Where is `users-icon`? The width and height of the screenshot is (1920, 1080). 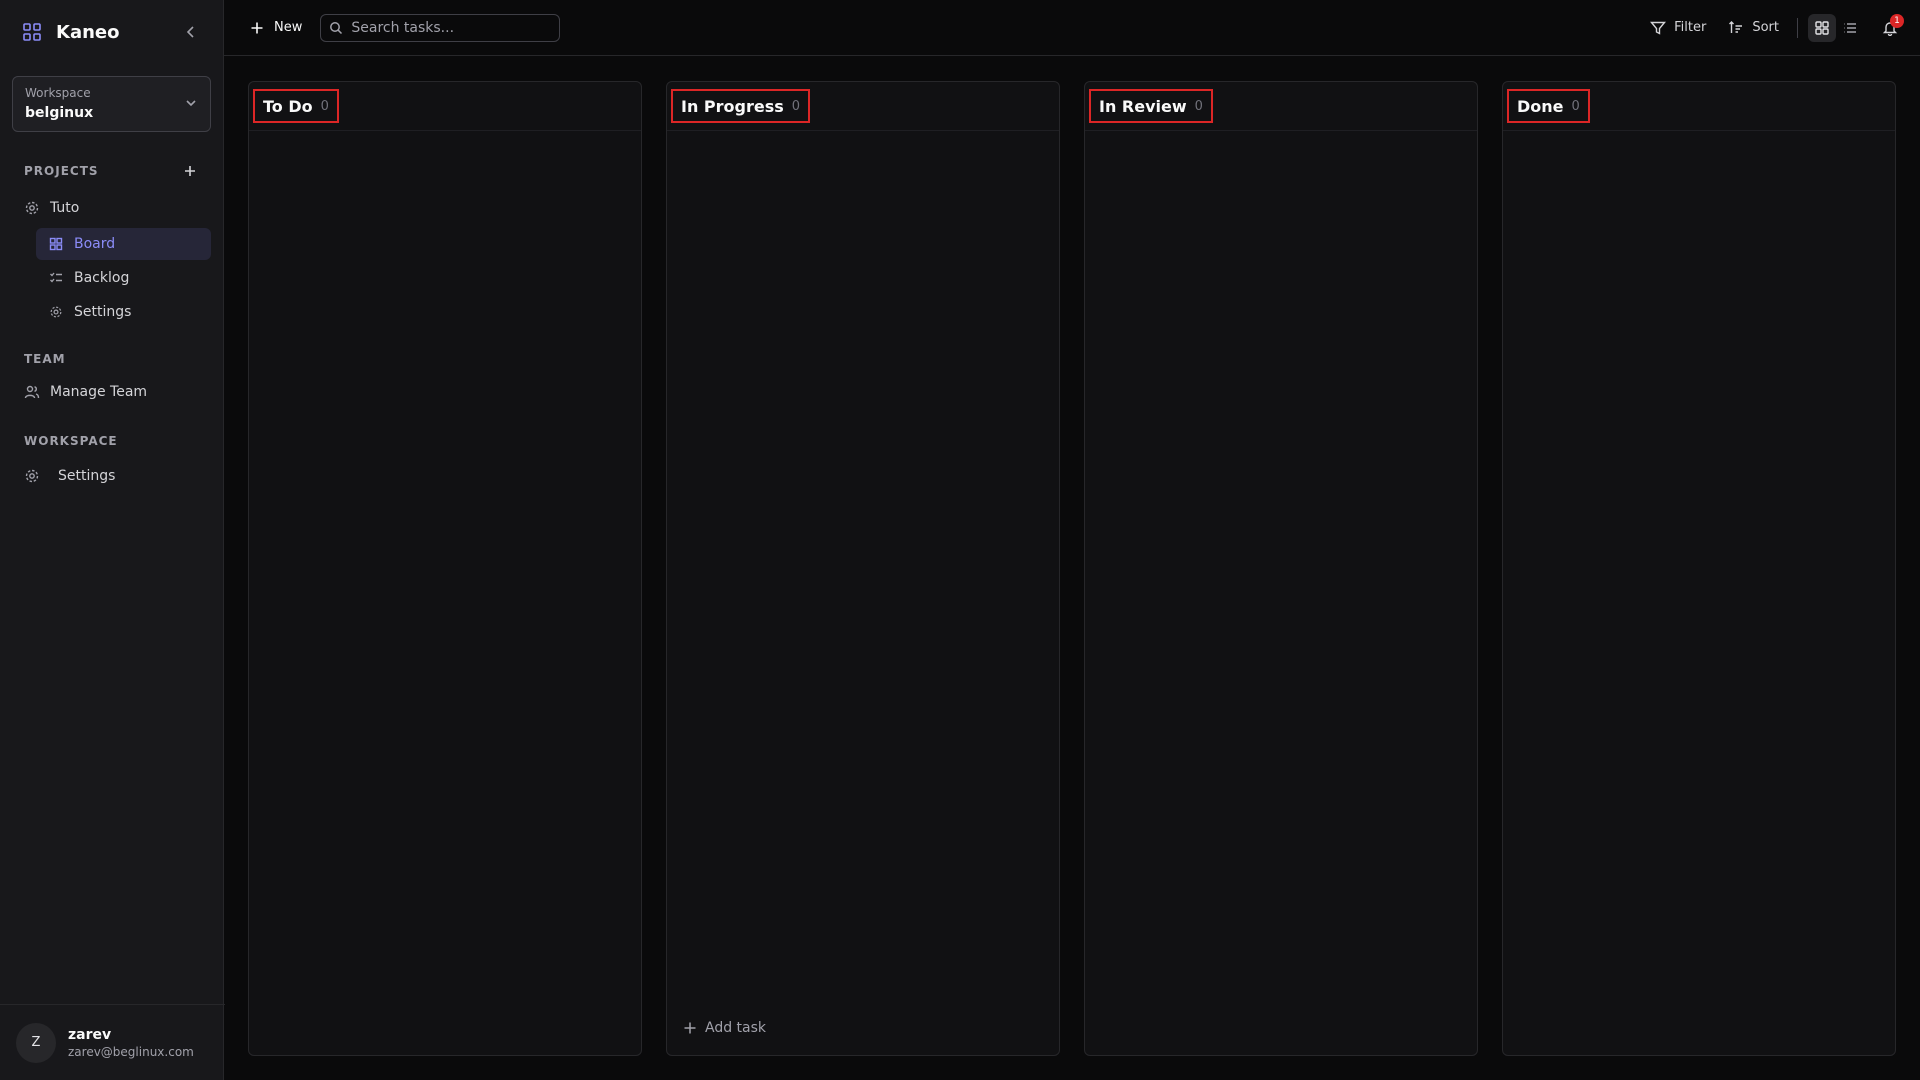 users-icon is located at coordinates (32, 392).